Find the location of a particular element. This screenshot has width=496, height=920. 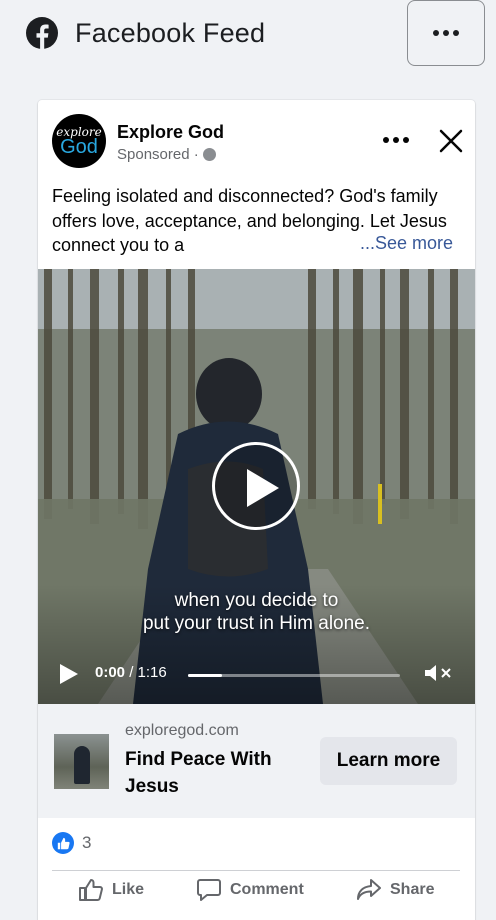

reactions-summary: 3 is located at coordinates (71, 843).